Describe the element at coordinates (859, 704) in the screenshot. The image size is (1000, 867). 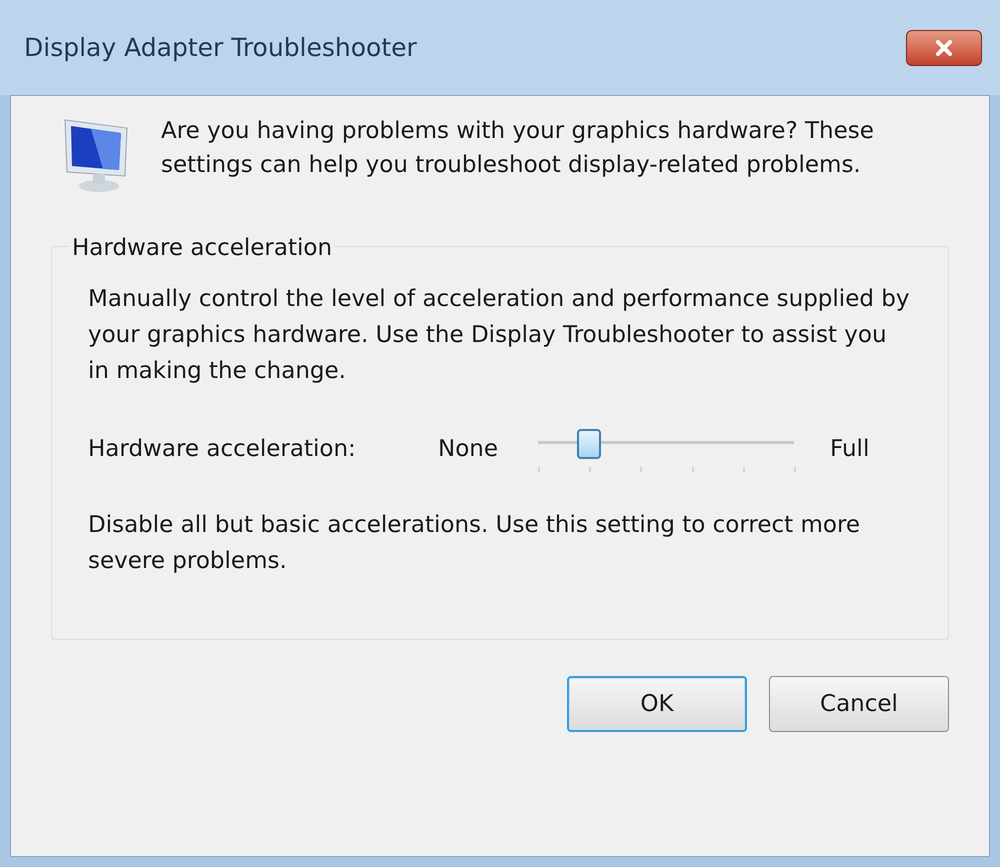
I see `dialog-button: Cancel` at that location.